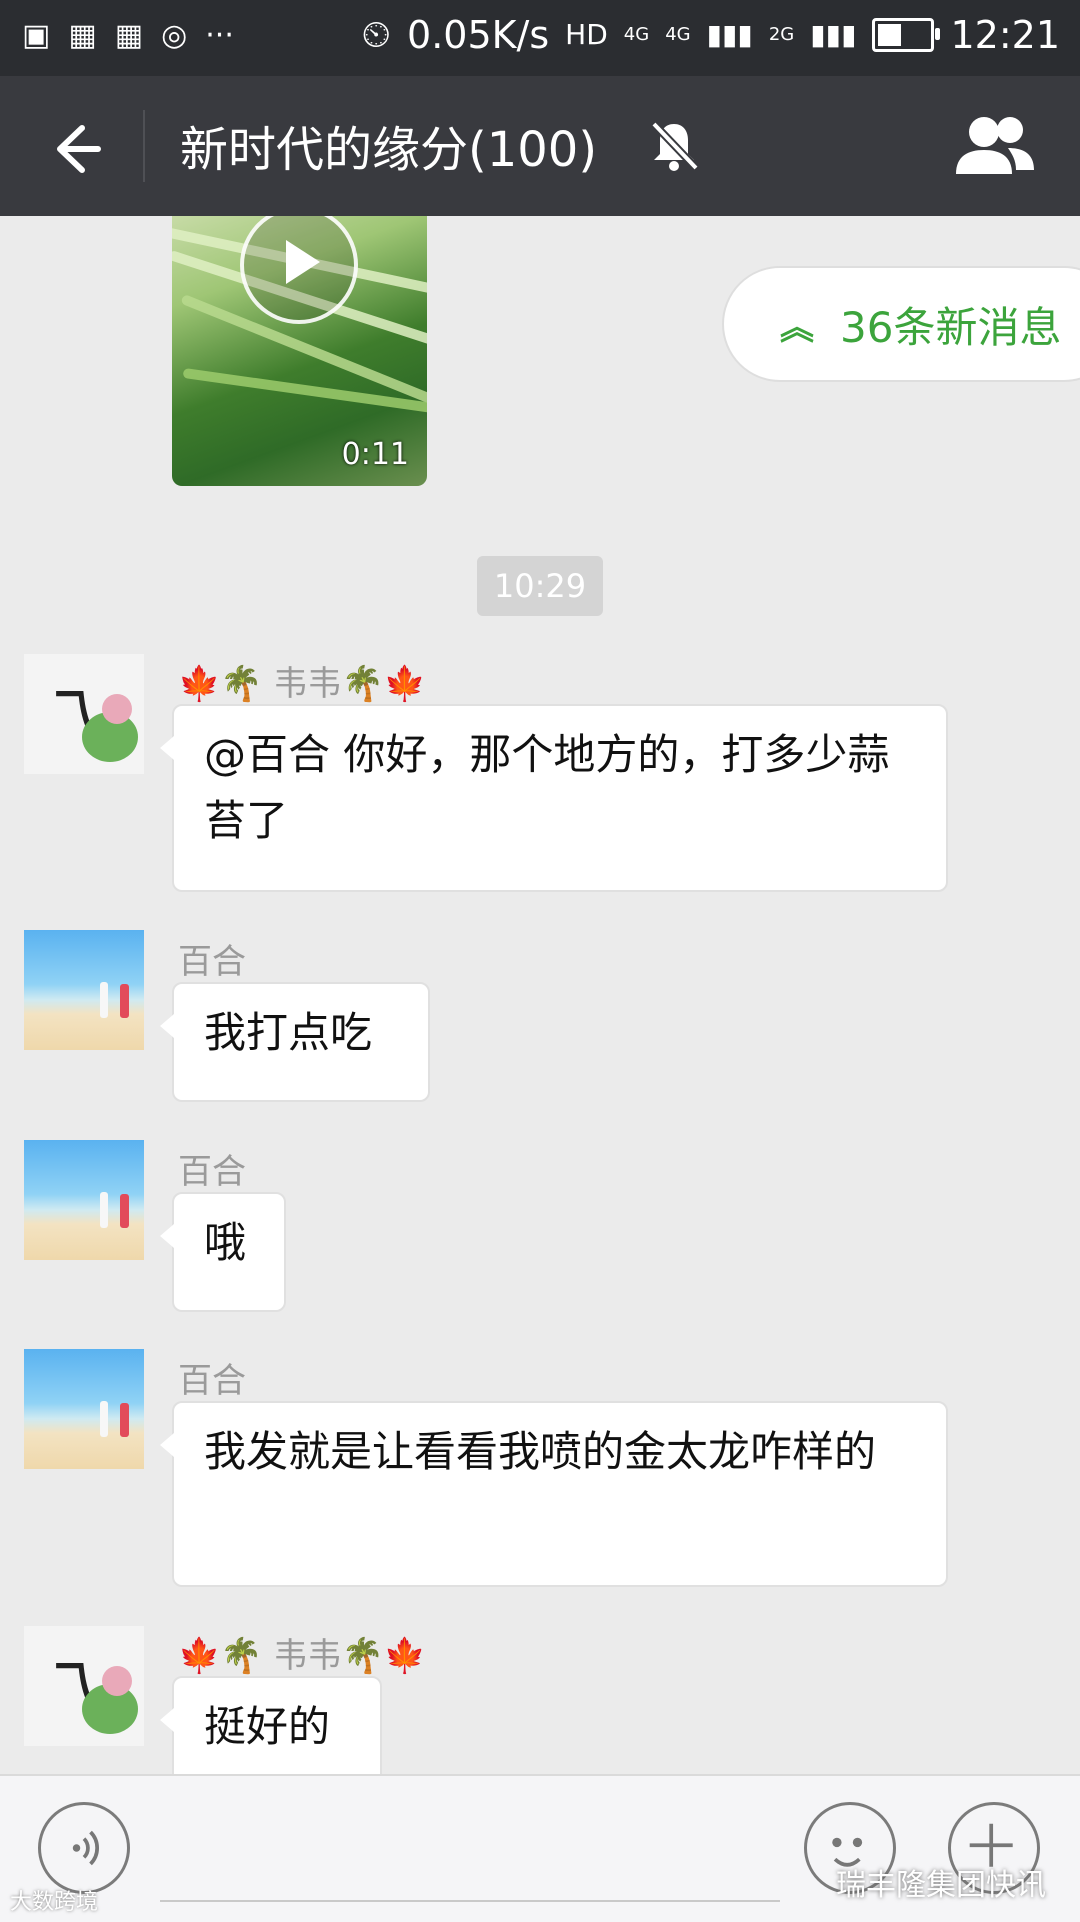  What do you see at coordinates (586, 34) in the screenshot?
I see `hd-label: HD` at bounding box center [586, 34].